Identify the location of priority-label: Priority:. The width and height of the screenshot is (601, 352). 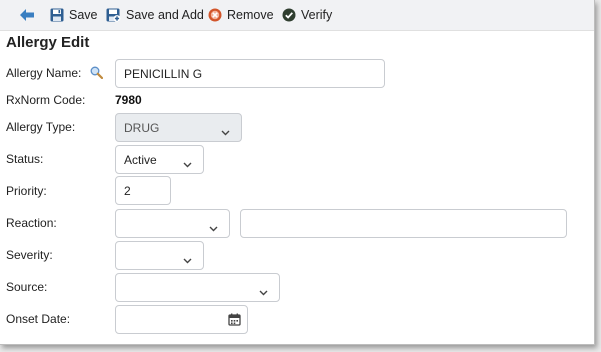
(26, 191).